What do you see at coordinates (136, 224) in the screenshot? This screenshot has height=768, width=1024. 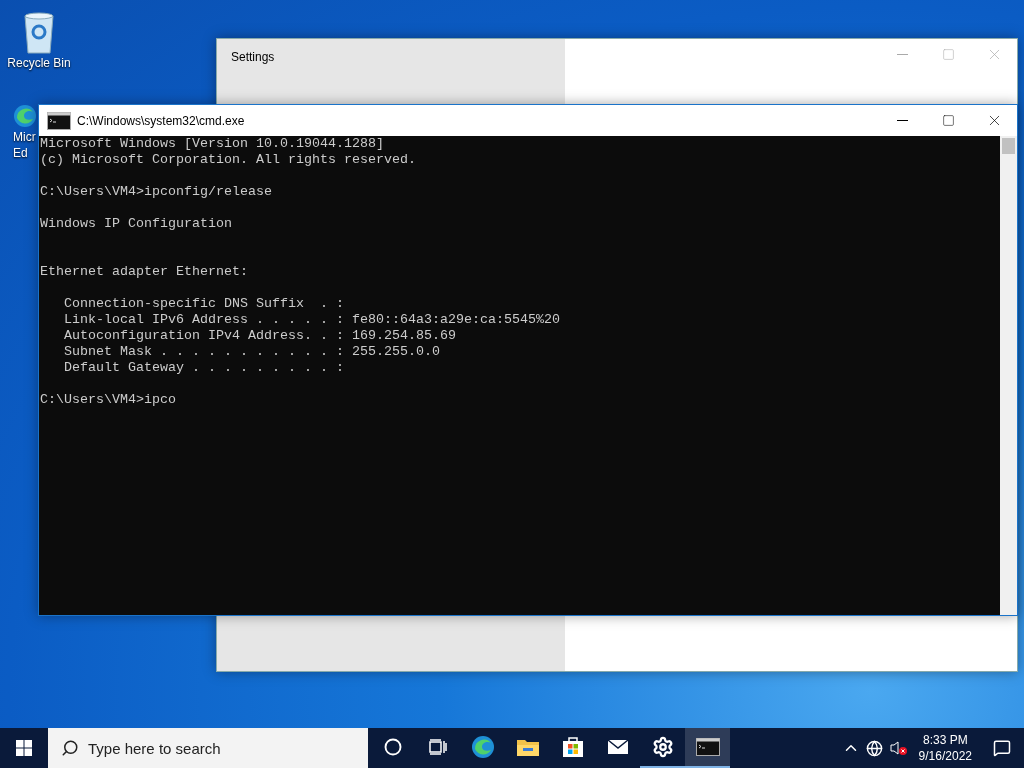 I see `console-line: Windows IP Configuration` at bounding box center [136, 224].